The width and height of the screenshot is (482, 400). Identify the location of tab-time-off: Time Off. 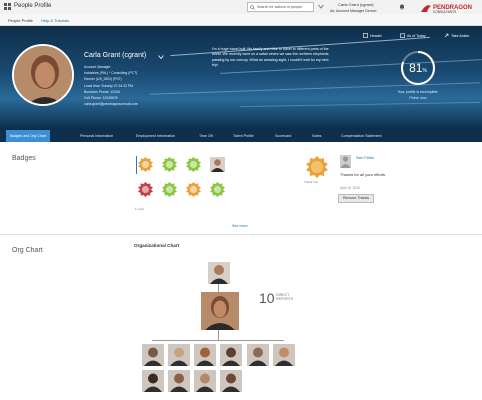
(206, 136).